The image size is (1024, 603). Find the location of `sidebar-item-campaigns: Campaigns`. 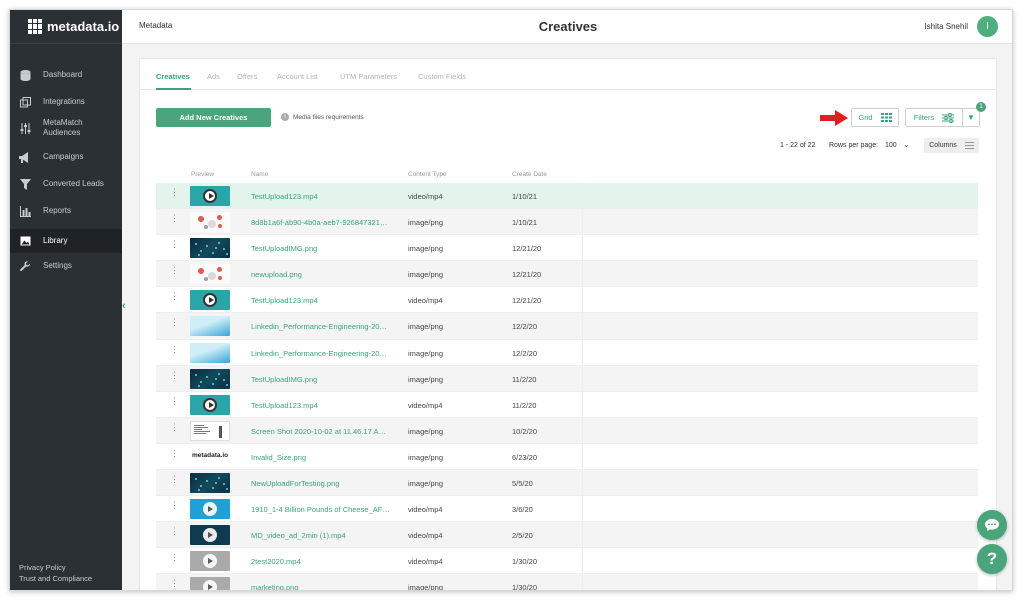

sidebar-item-campaigns: Campaigns is located at coordinates (66, 157).